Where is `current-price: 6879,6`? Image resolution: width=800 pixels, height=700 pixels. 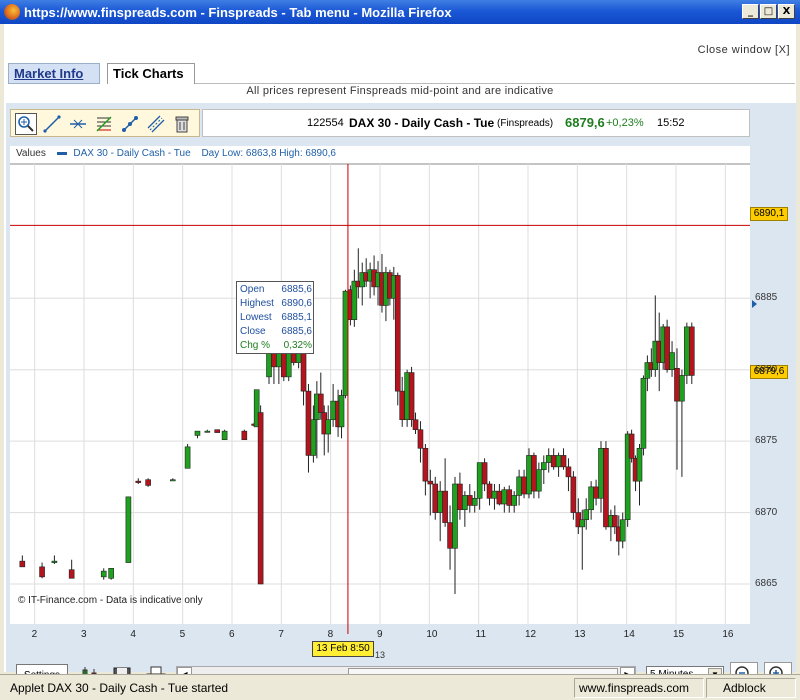
current-price: 6879,6 is located at coordinates (585, 122).